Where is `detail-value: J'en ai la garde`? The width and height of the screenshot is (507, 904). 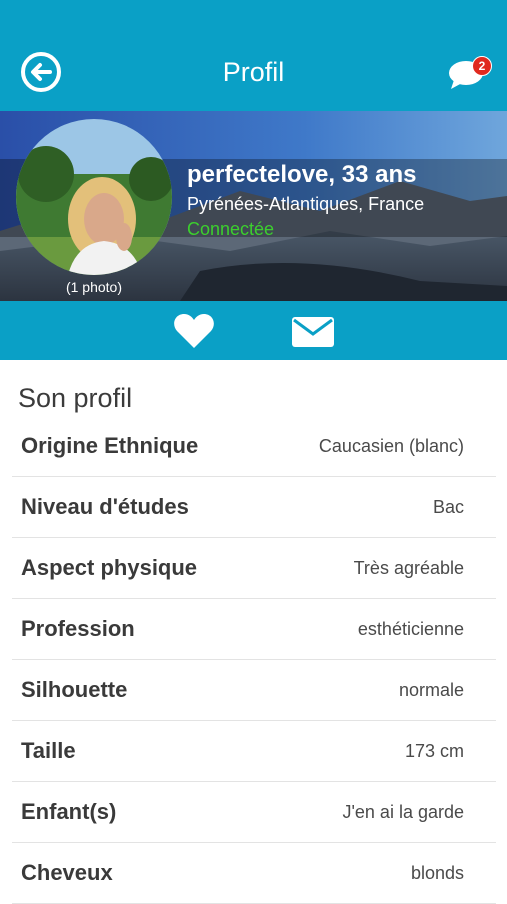
detail-value: J'en ai la garde is located at coordinates (403, 812).